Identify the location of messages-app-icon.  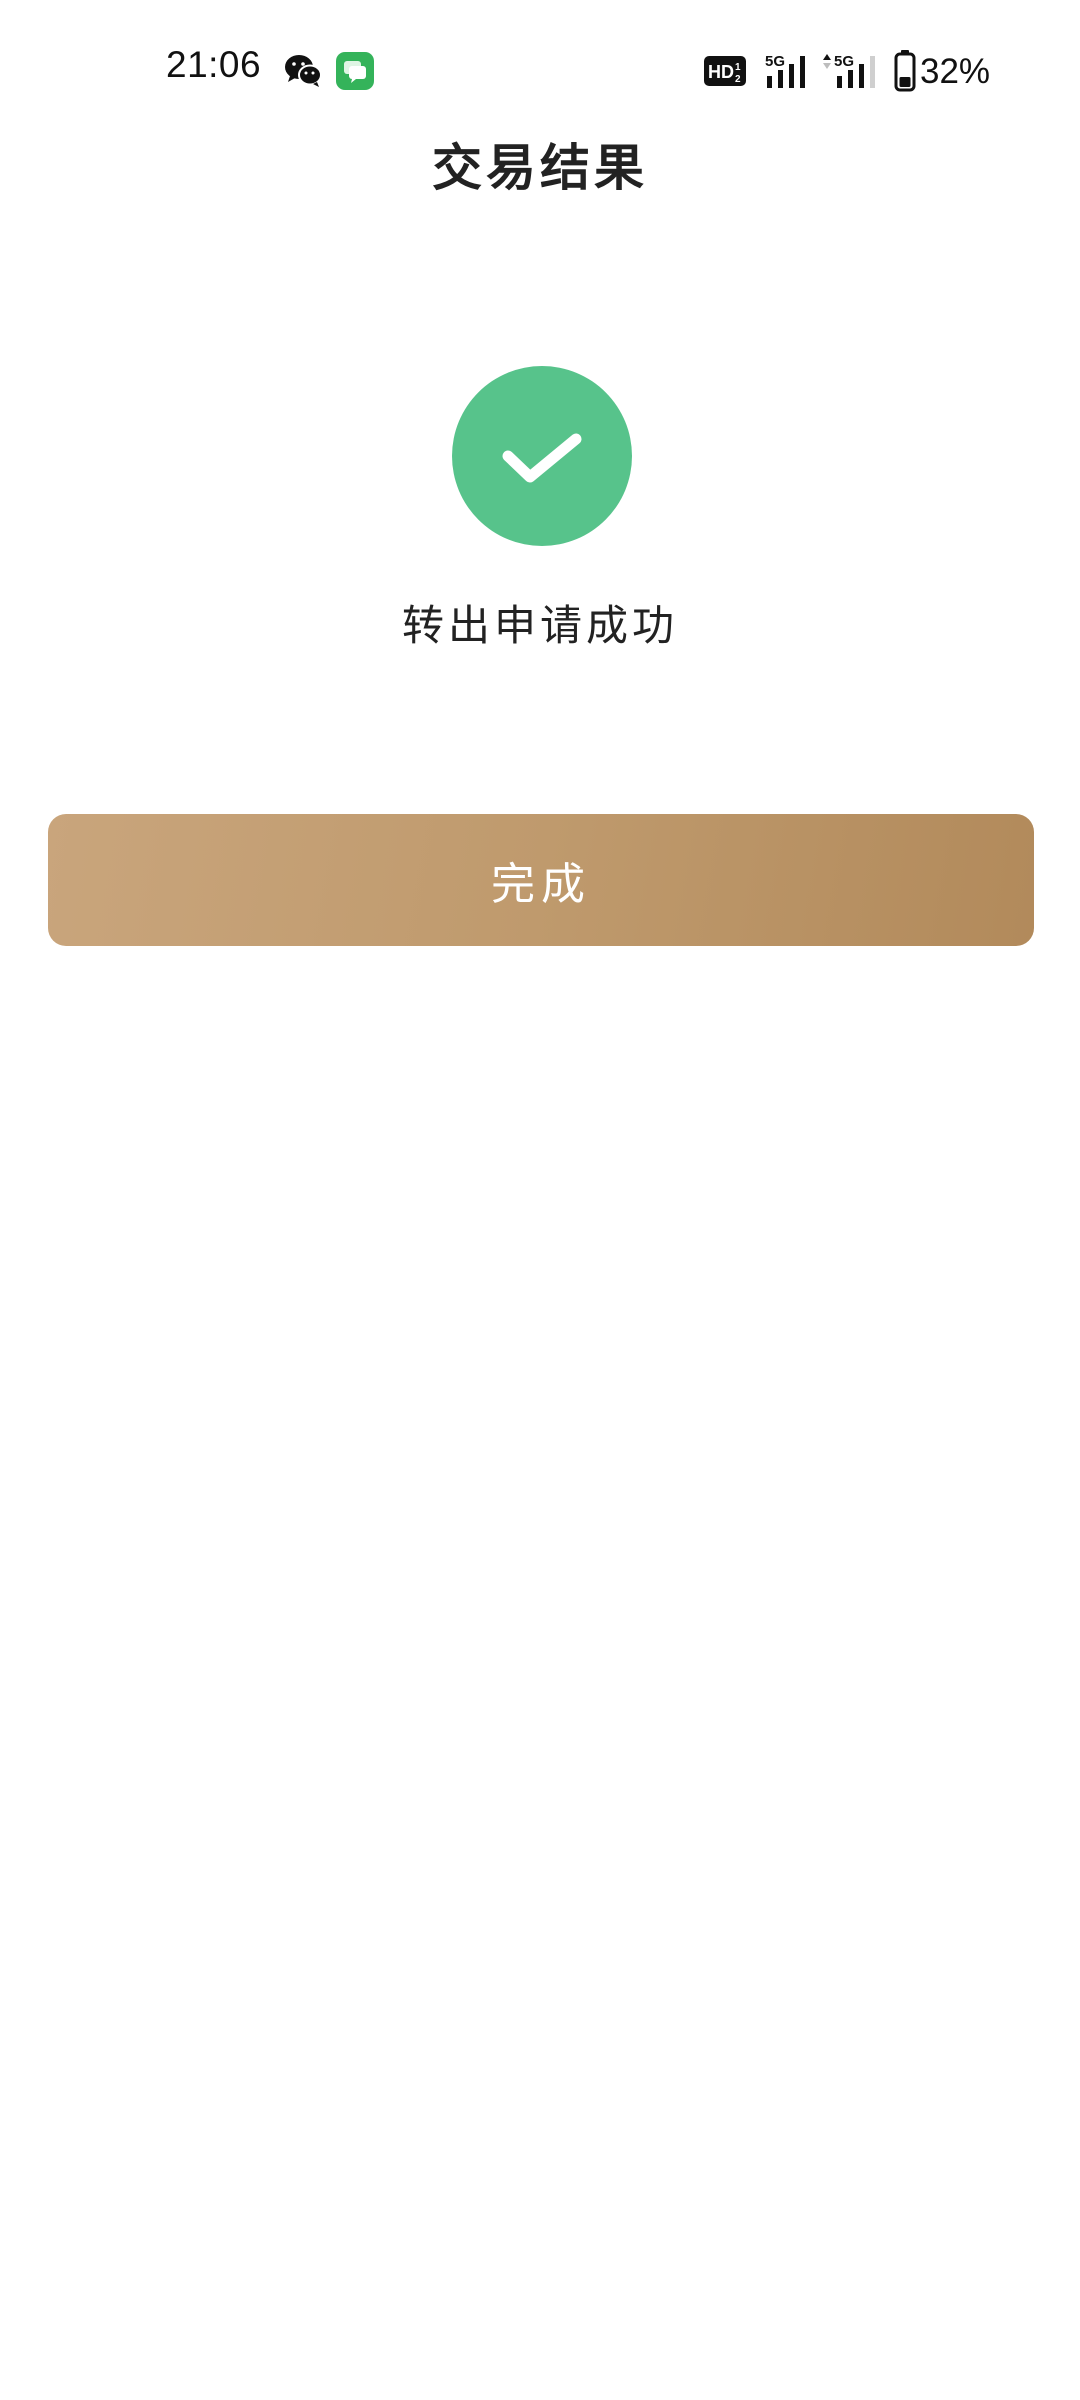
(355, 71).